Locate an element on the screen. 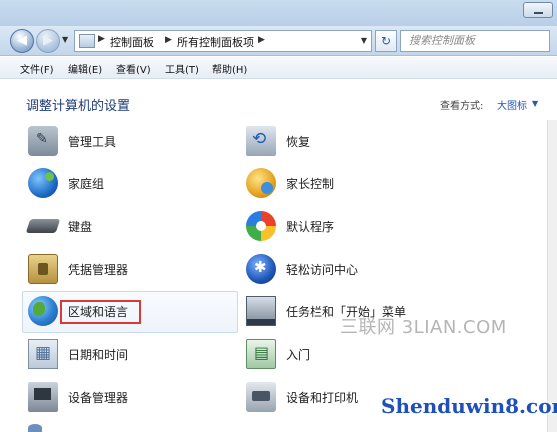 The height and width of the screenshot is (432, 557). parental-controls-icon is located at coordinates (261, 183).